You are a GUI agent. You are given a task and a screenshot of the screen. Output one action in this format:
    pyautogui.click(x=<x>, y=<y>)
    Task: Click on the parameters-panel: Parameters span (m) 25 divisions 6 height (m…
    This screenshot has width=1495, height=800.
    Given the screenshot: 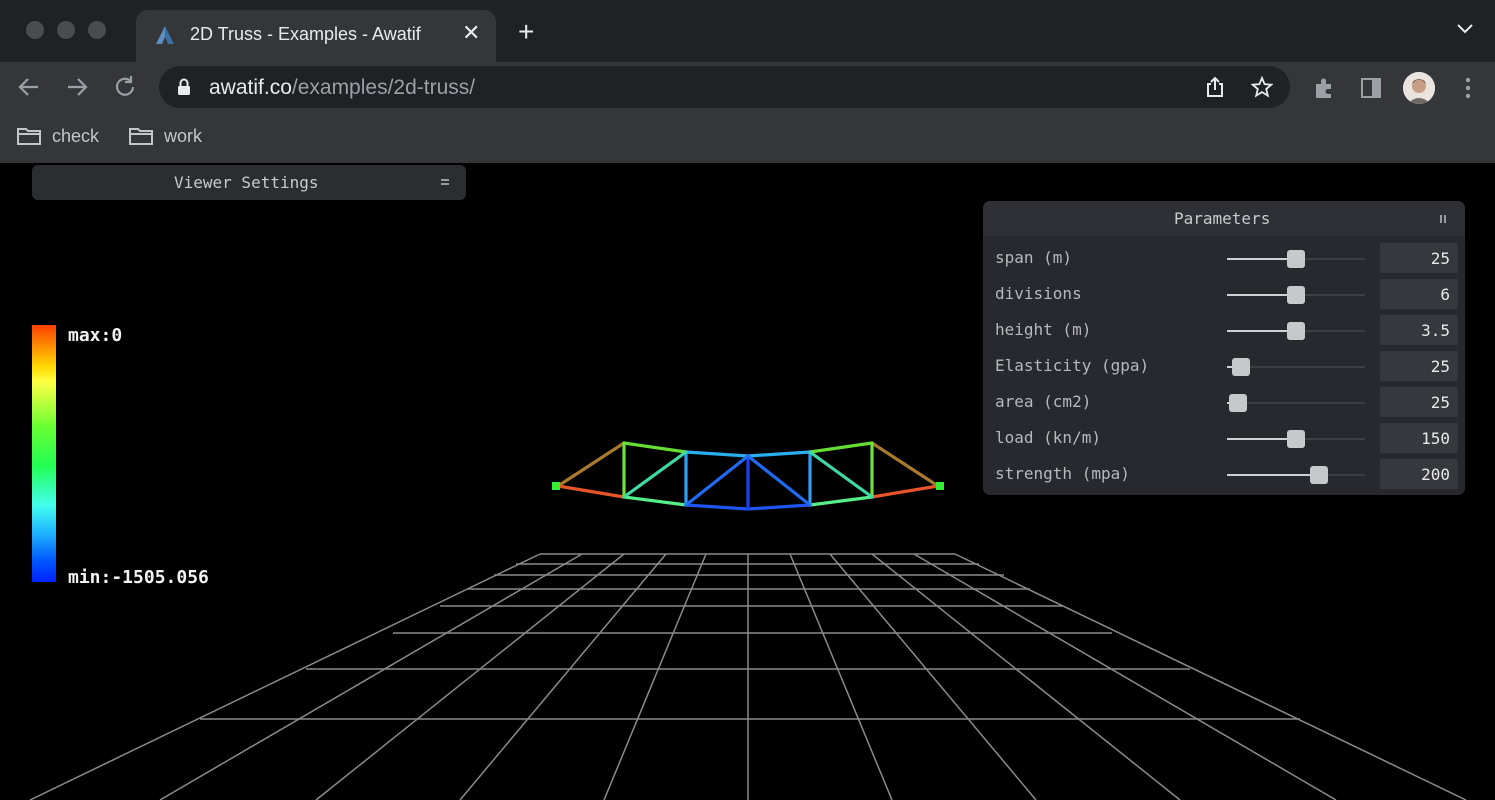 What is the action you would take?
    pyautogui.click(x=1224, y=348)
    